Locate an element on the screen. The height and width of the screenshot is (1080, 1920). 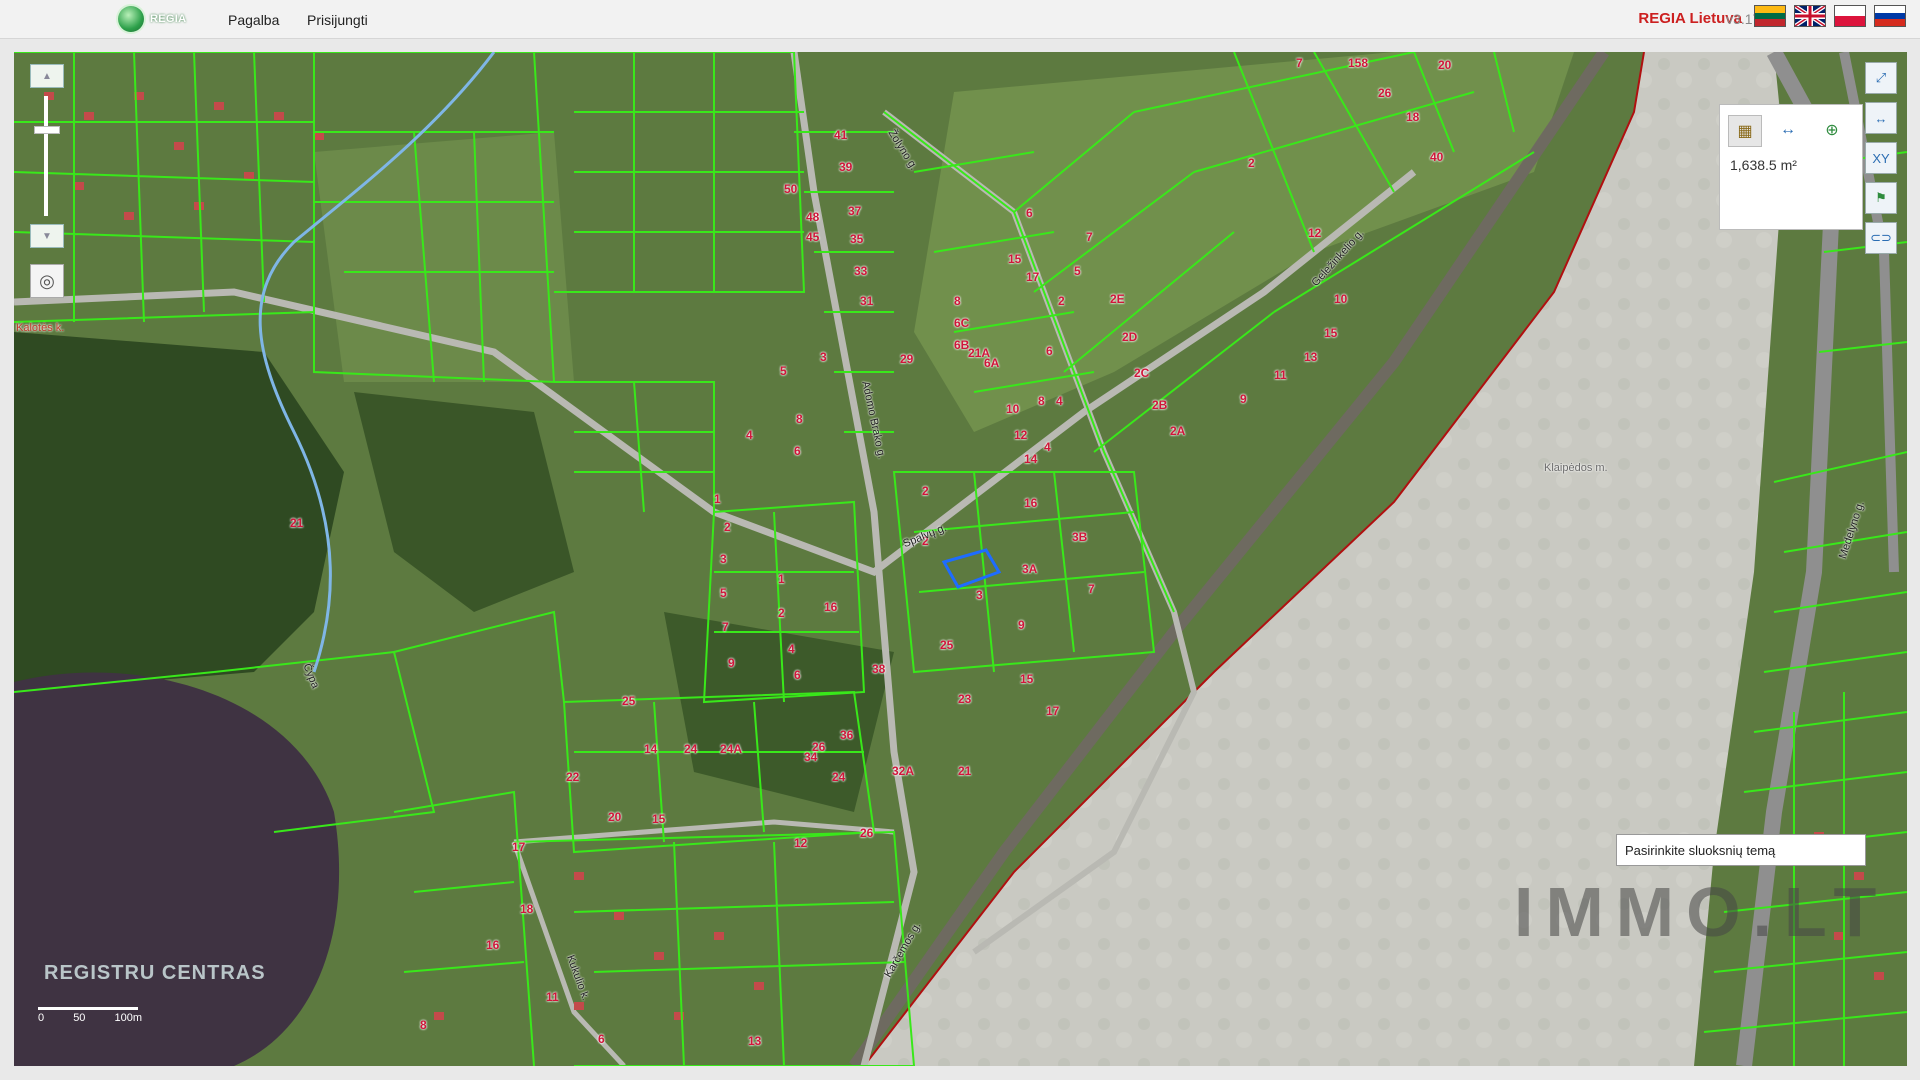
scale-label-100: 100m is located at coordinates (128, 1018).